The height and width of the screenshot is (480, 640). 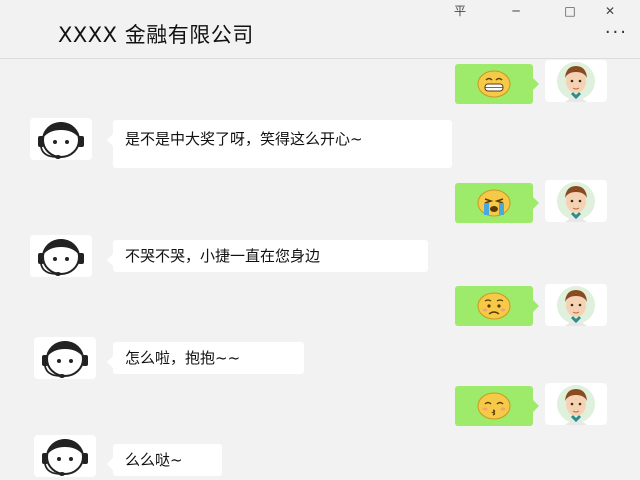 What do you see at coordinates (616, 32) in the screenshot?
I see `more-options-icon: ···` at bounding box center [616, 32].